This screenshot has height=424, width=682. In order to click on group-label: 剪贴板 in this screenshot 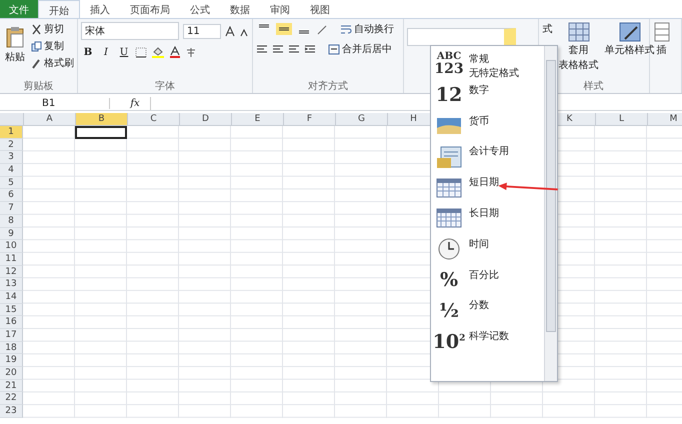, I will do `click(38, 86)`.